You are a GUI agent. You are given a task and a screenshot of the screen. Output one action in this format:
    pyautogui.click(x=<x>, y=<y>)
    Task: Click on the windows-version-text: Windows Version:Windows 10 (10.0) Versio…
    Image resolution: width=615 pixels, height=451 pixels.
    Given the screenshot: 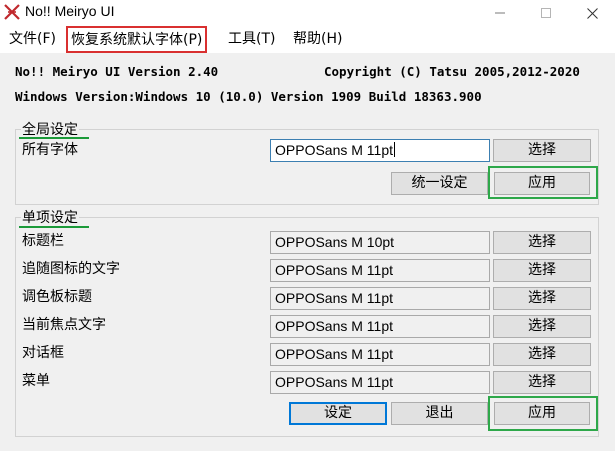 What is the action you would take?
    pyautogui.click(x=248, y=96)
    